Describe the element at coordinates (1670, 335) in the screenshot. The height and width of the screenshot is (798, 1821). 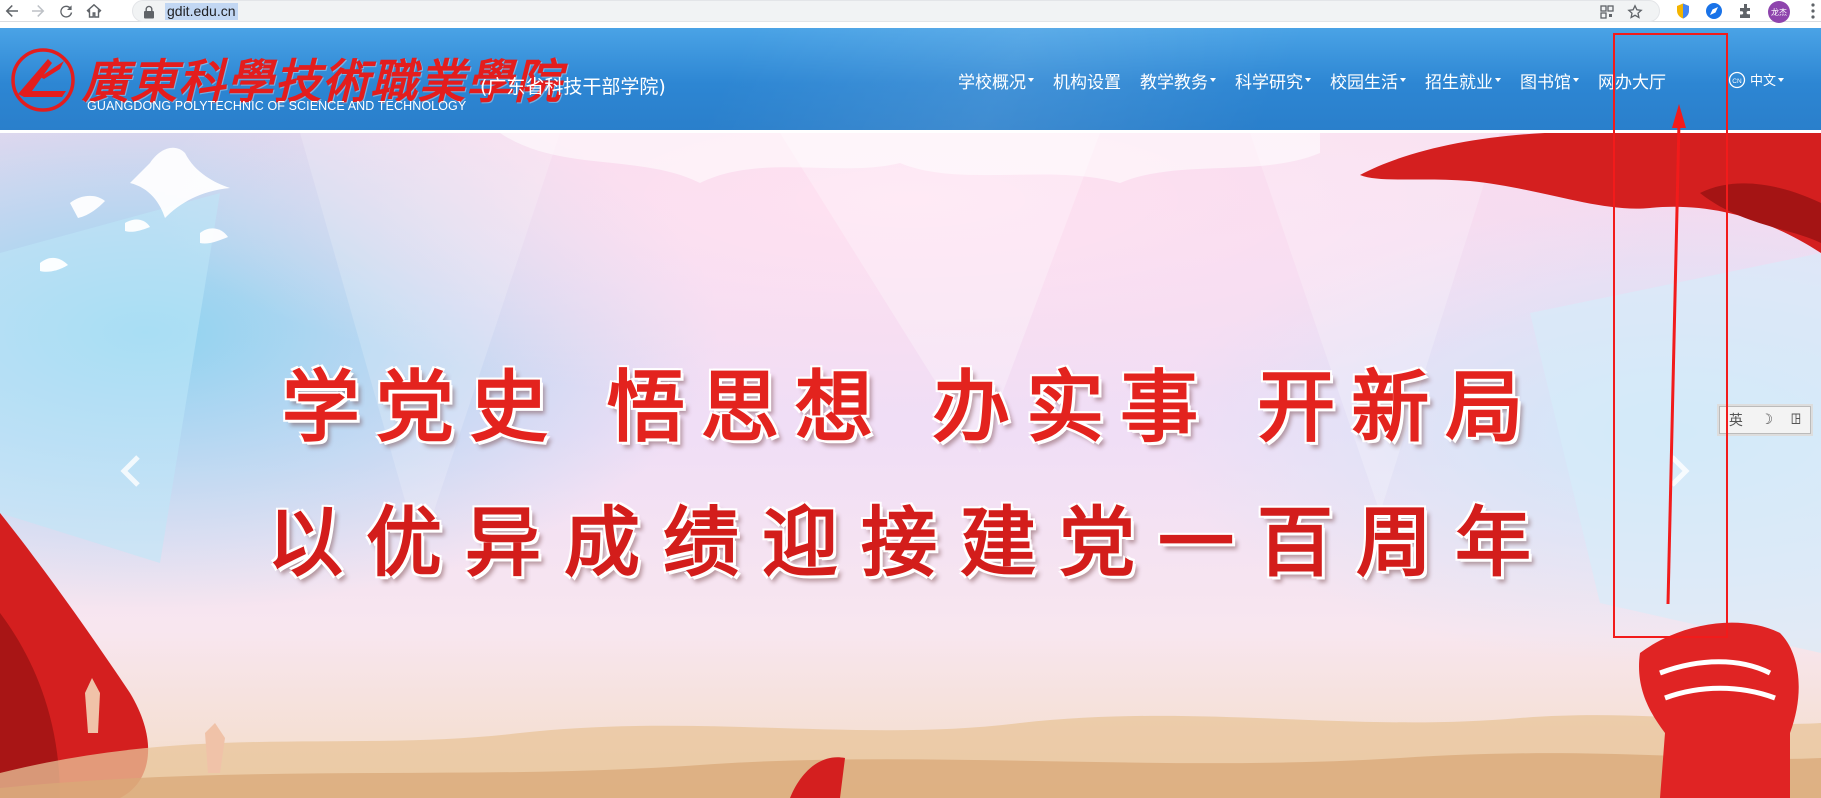
I see `annotation-highlight-box` at that location.